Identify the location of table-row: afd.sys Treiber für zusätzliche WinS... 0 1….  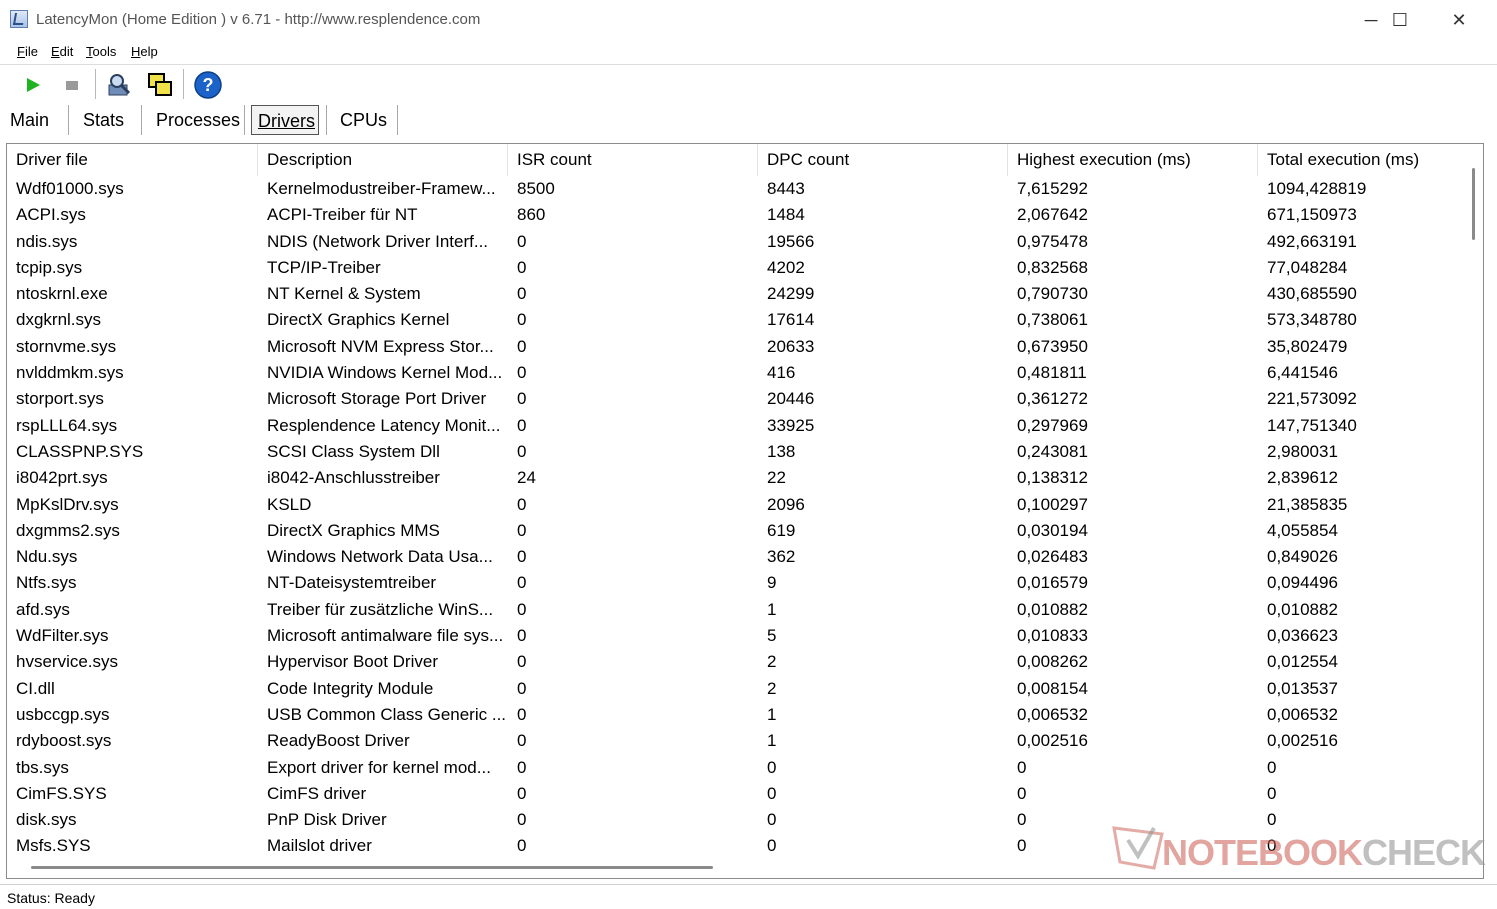
(735, 610).